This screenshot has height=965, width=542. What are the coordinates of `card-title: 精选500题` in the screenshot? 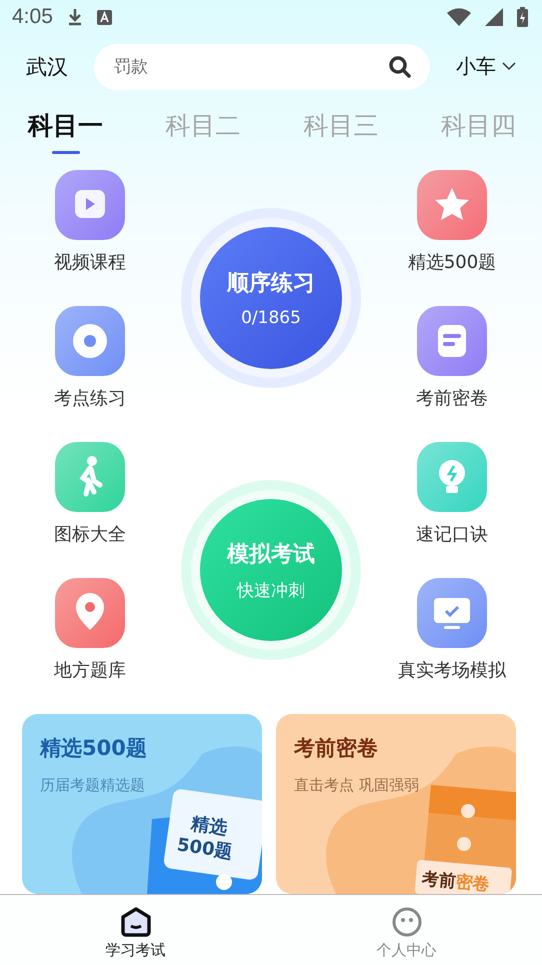 It's located at (94, 748).